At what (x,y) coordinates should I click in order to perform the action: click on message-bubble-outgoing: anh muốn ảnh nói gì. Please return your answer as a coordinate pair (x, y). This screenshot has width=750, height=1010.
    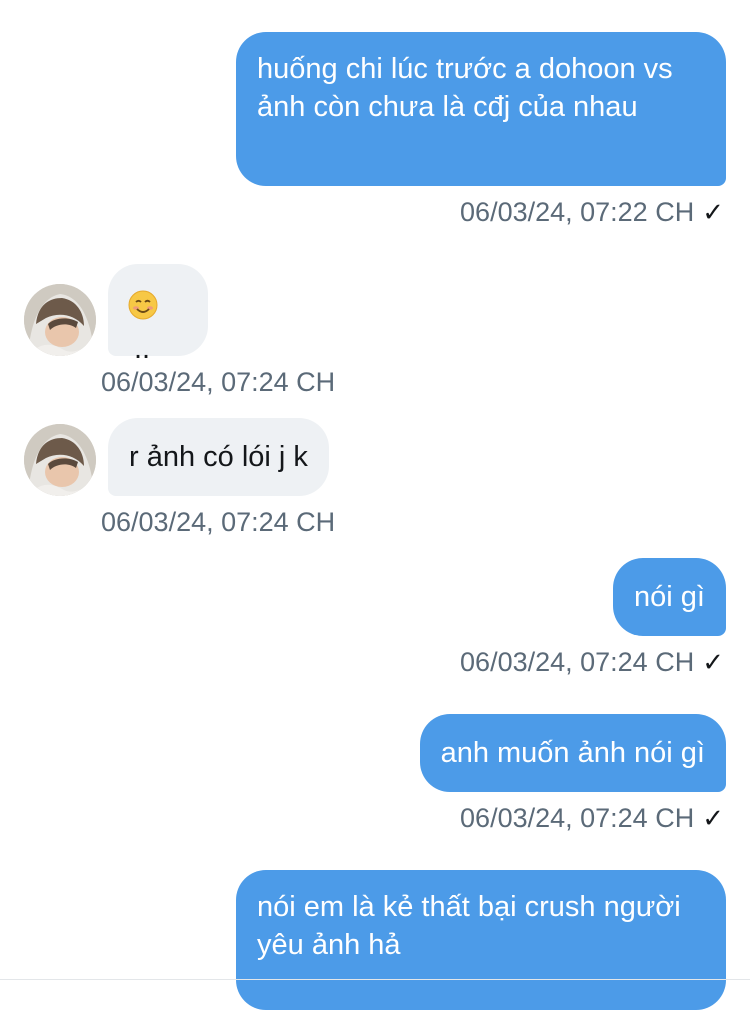
    Looking at the image, I should click on (572, 753).